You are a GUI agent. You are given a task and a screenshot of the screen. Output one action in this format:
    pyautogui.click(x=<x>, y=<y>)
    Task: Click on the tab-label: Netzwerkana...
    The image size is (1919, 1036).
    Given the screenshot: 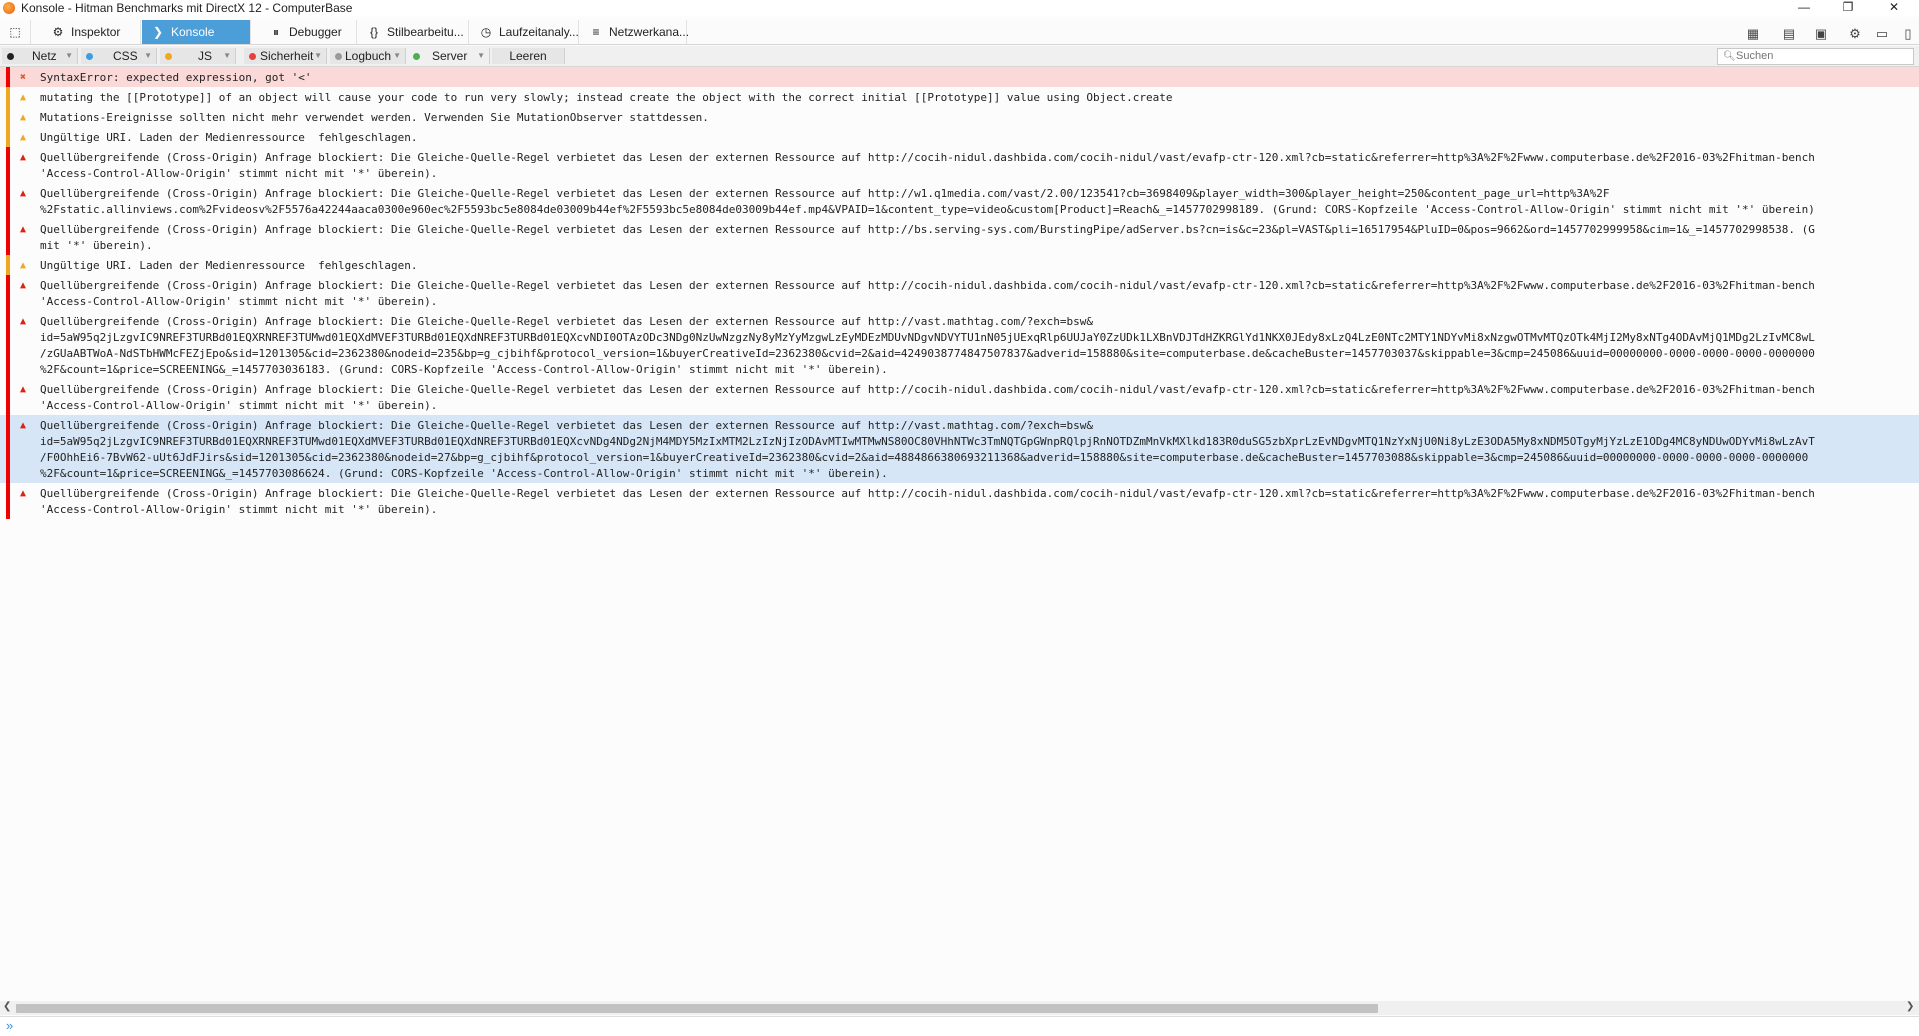 What is the action you would take?
    pyautogui.click(x=649, y=32)
    